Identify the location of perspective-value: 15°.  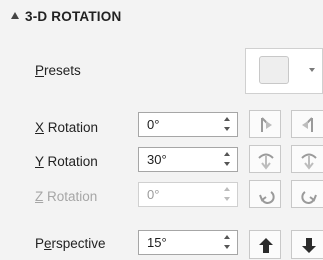
(157, 242).